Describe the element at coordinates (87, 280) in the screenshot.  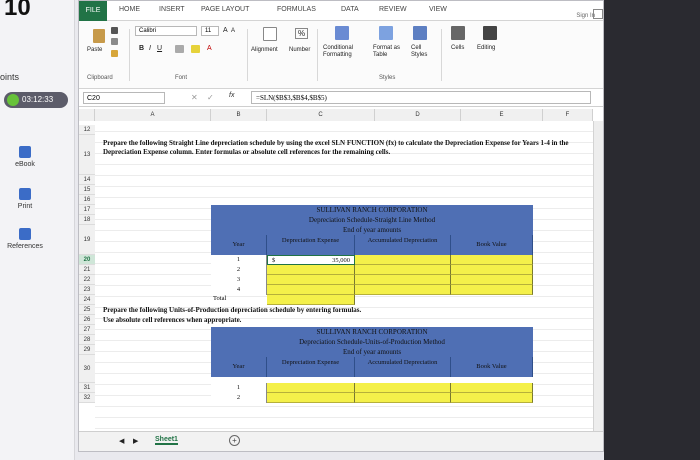
I see `row-header: 22` at that location.